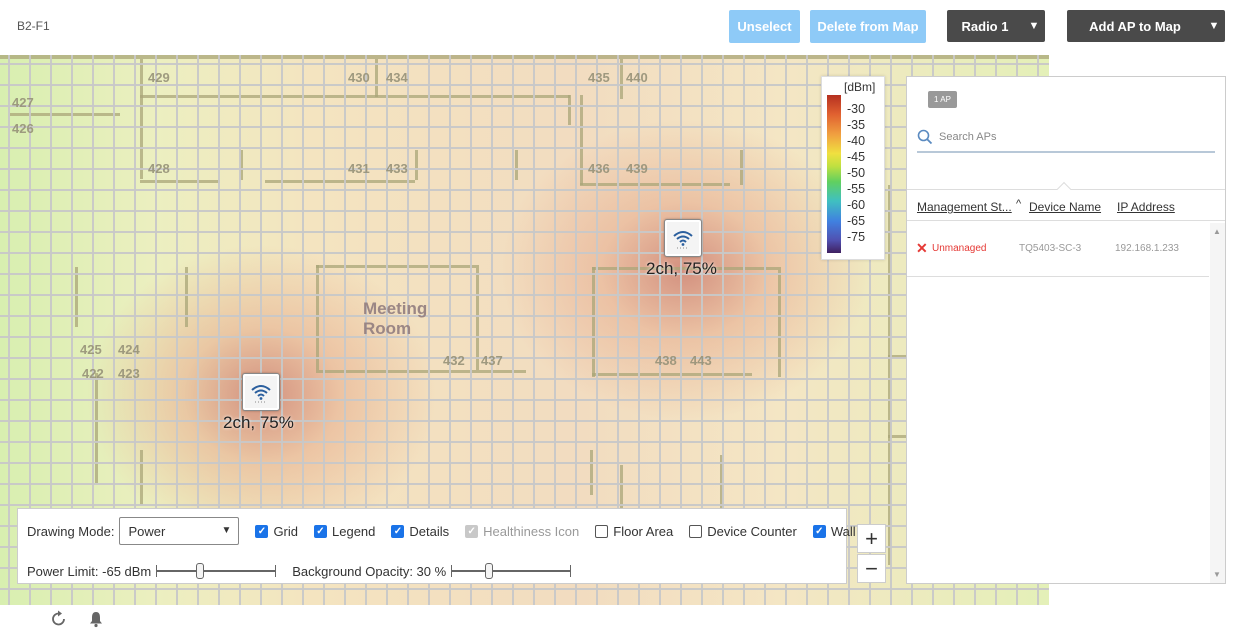 The image size is (1246, 635). Describe the element at coordinates (91, 349) in the screenshot. I see `room-label: 425` at that location.